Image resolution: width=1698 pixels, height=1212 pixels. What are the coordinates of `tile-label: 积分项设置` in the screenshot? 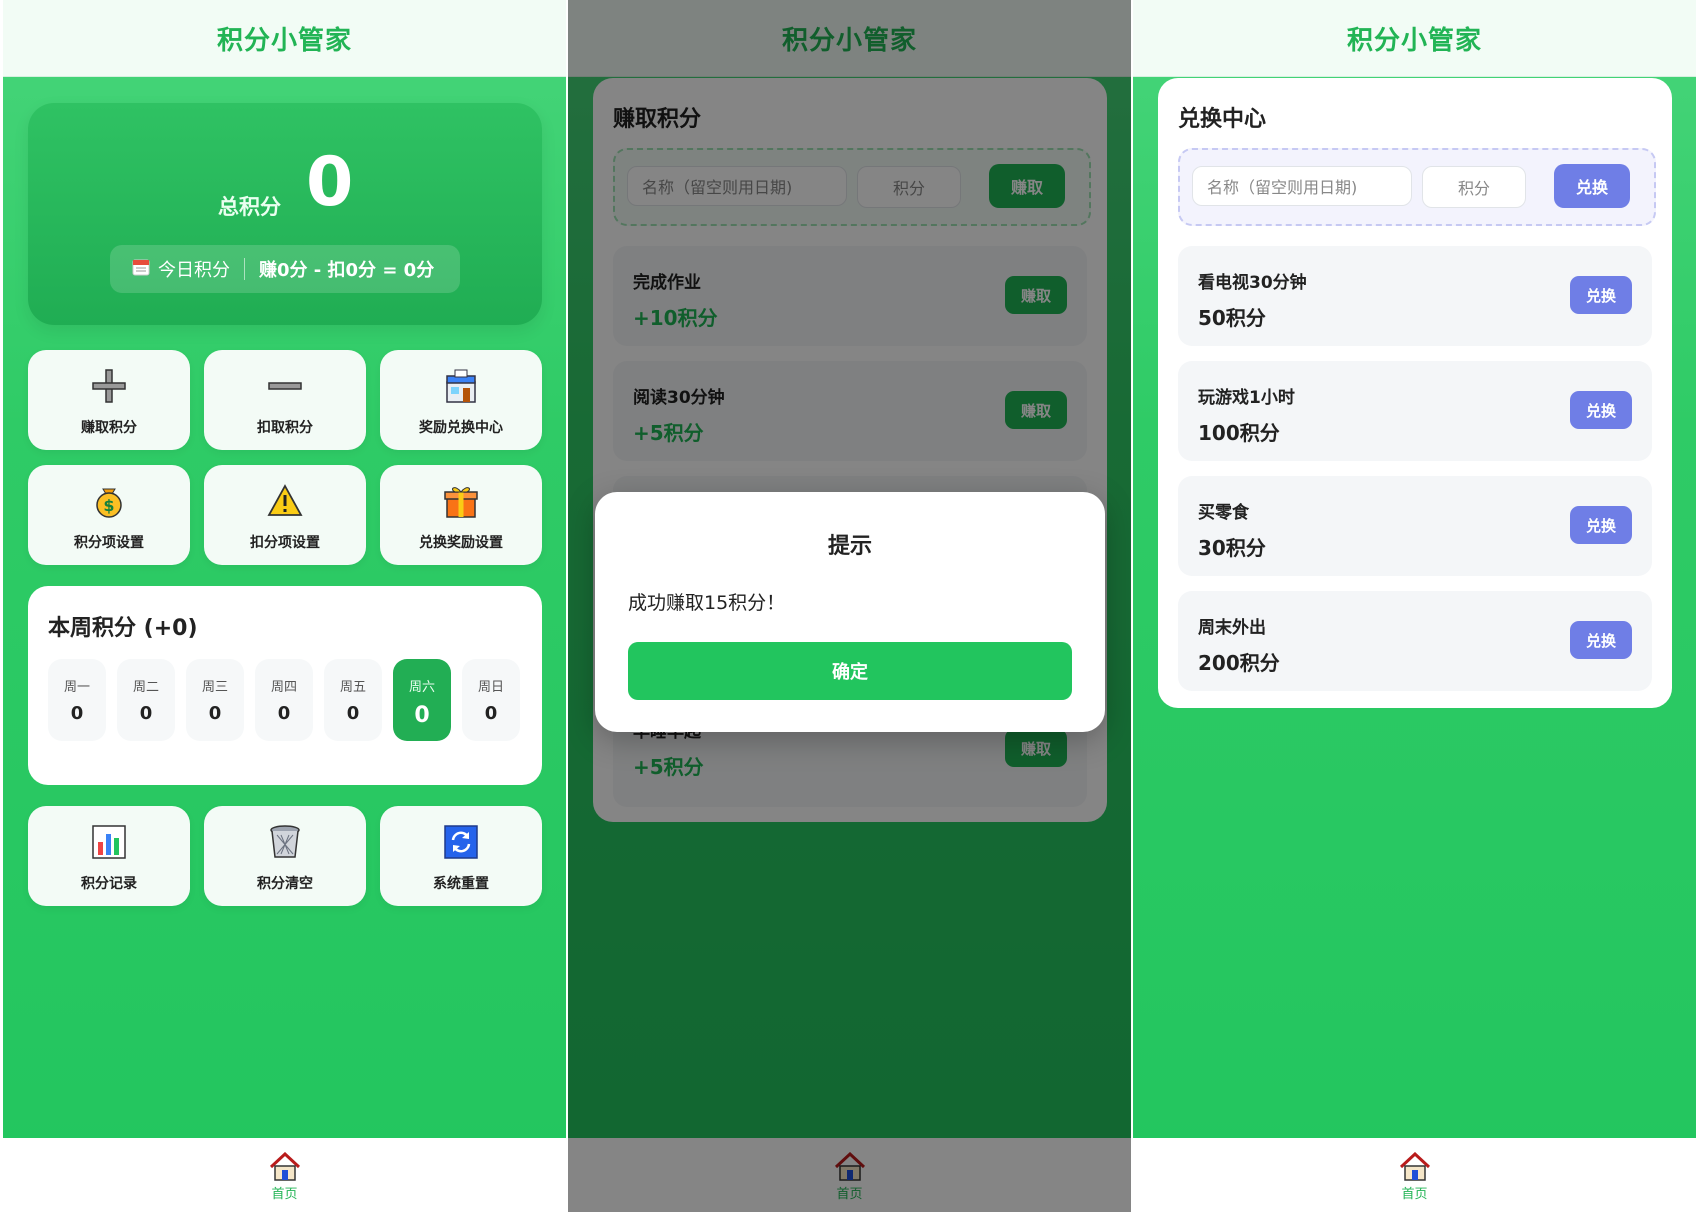 It's located at (109, 543).